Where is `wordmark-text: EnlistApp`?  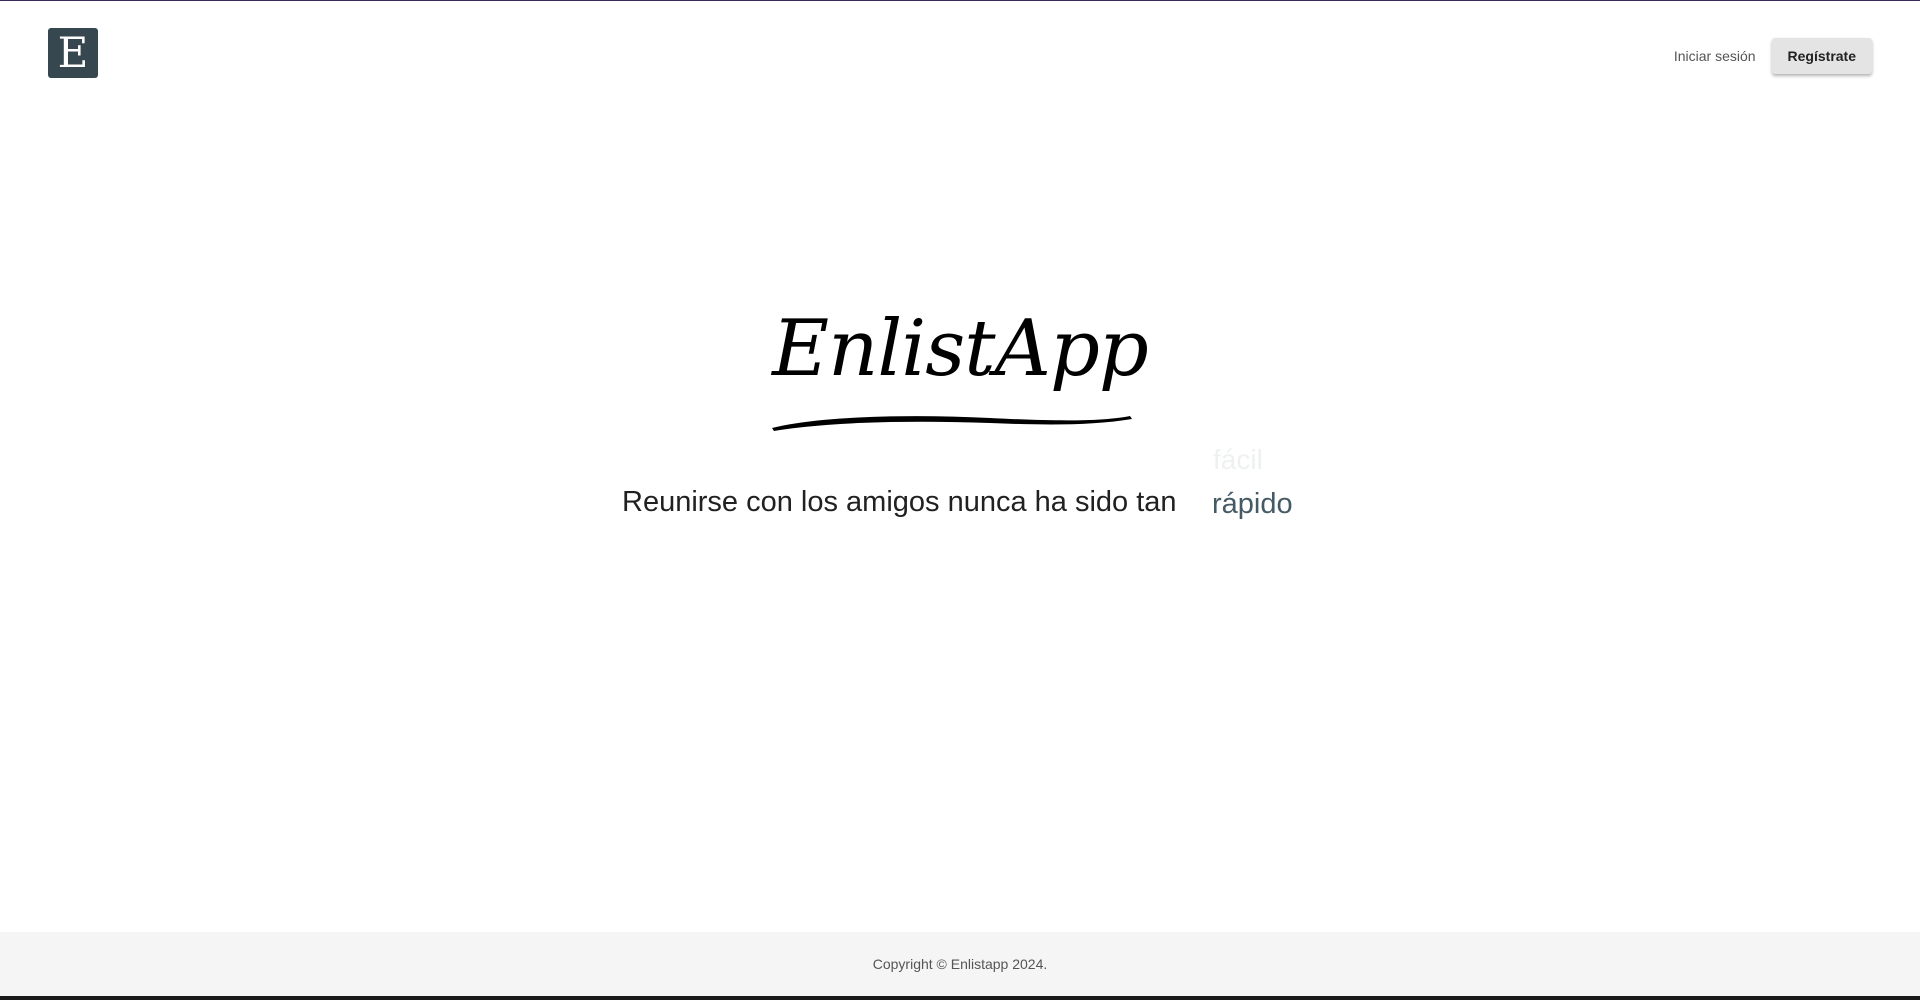
wordmark-text: EnlistApp is located at coordinates (960, 349).